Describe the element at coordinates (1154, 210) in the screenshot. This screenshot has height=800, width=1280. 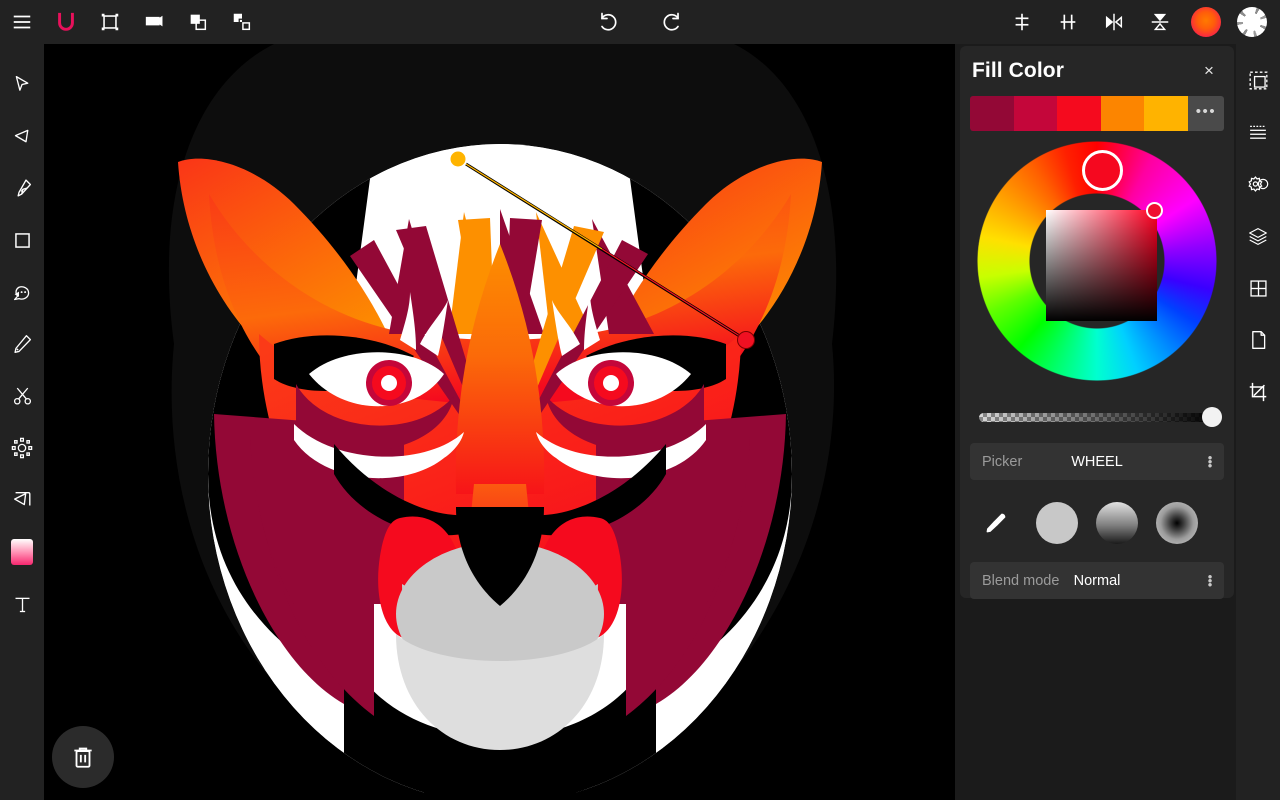
I see `saturation-value-handle` at that location.